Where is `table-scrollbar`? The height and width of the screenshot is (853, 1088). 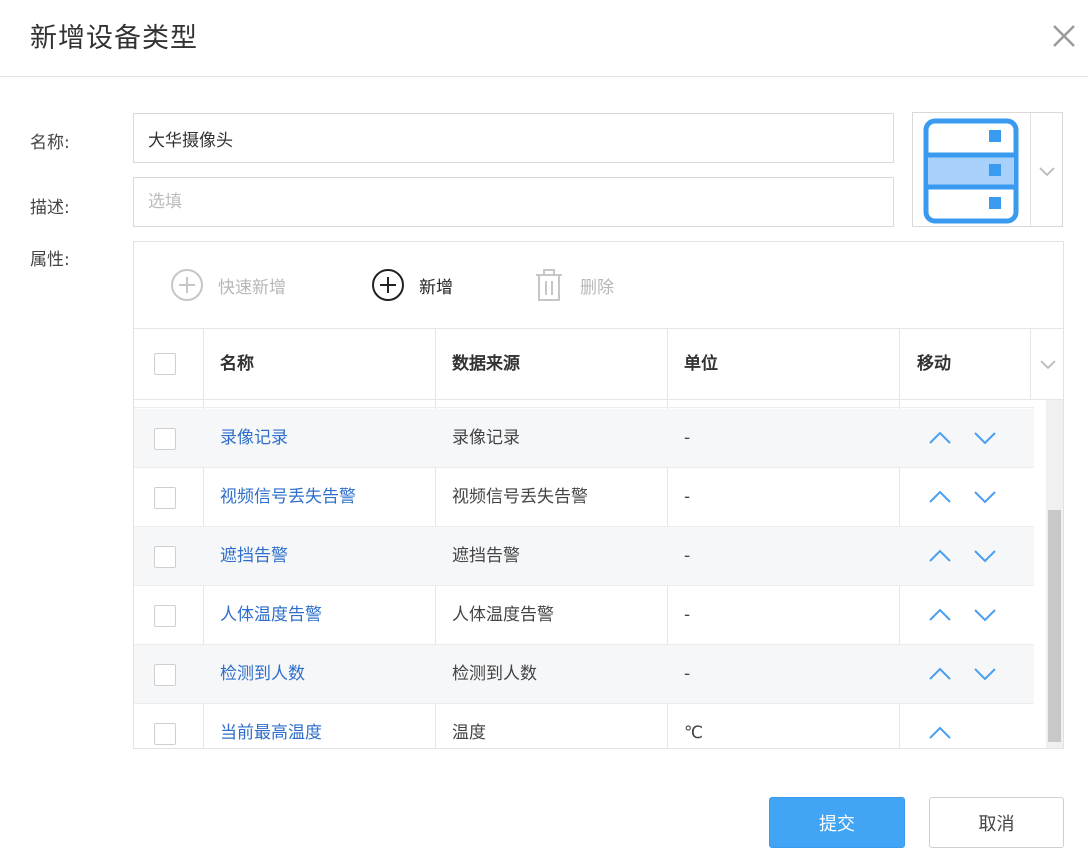
table-scrollbar is located at coordinates (1054, 574).